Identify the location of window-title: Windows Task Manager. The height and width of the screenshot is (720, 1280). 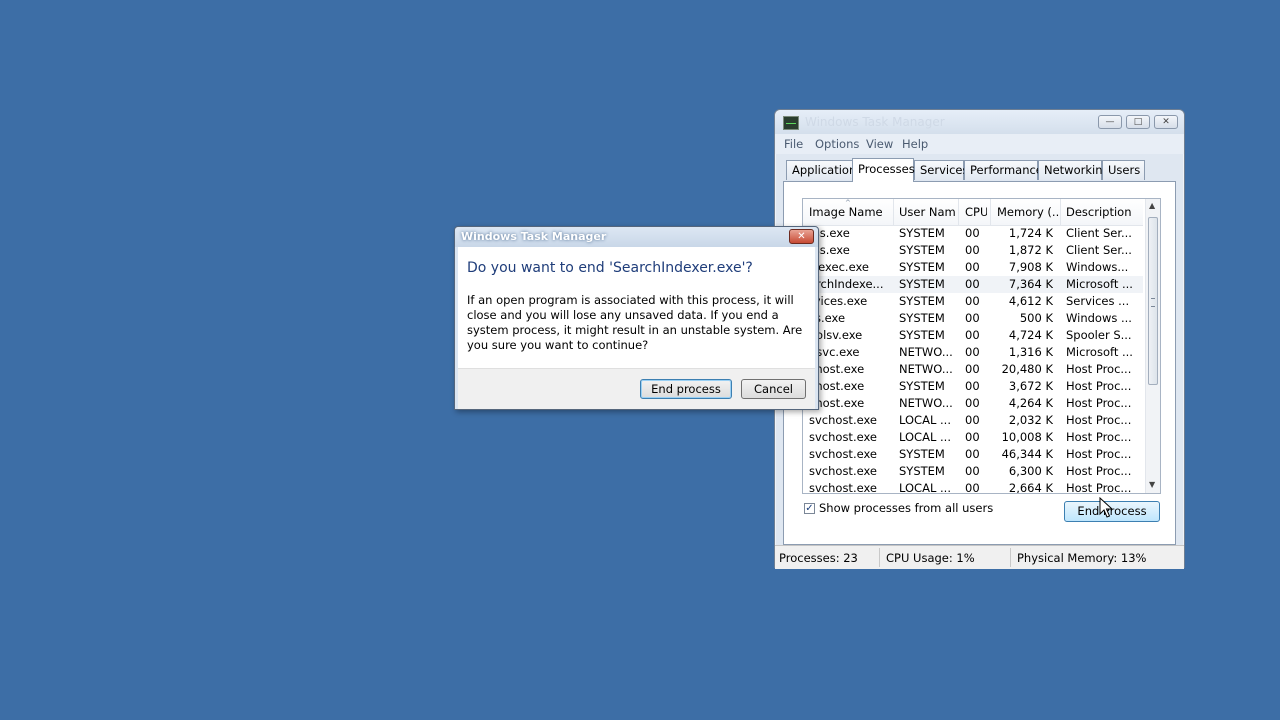
(875, 122).